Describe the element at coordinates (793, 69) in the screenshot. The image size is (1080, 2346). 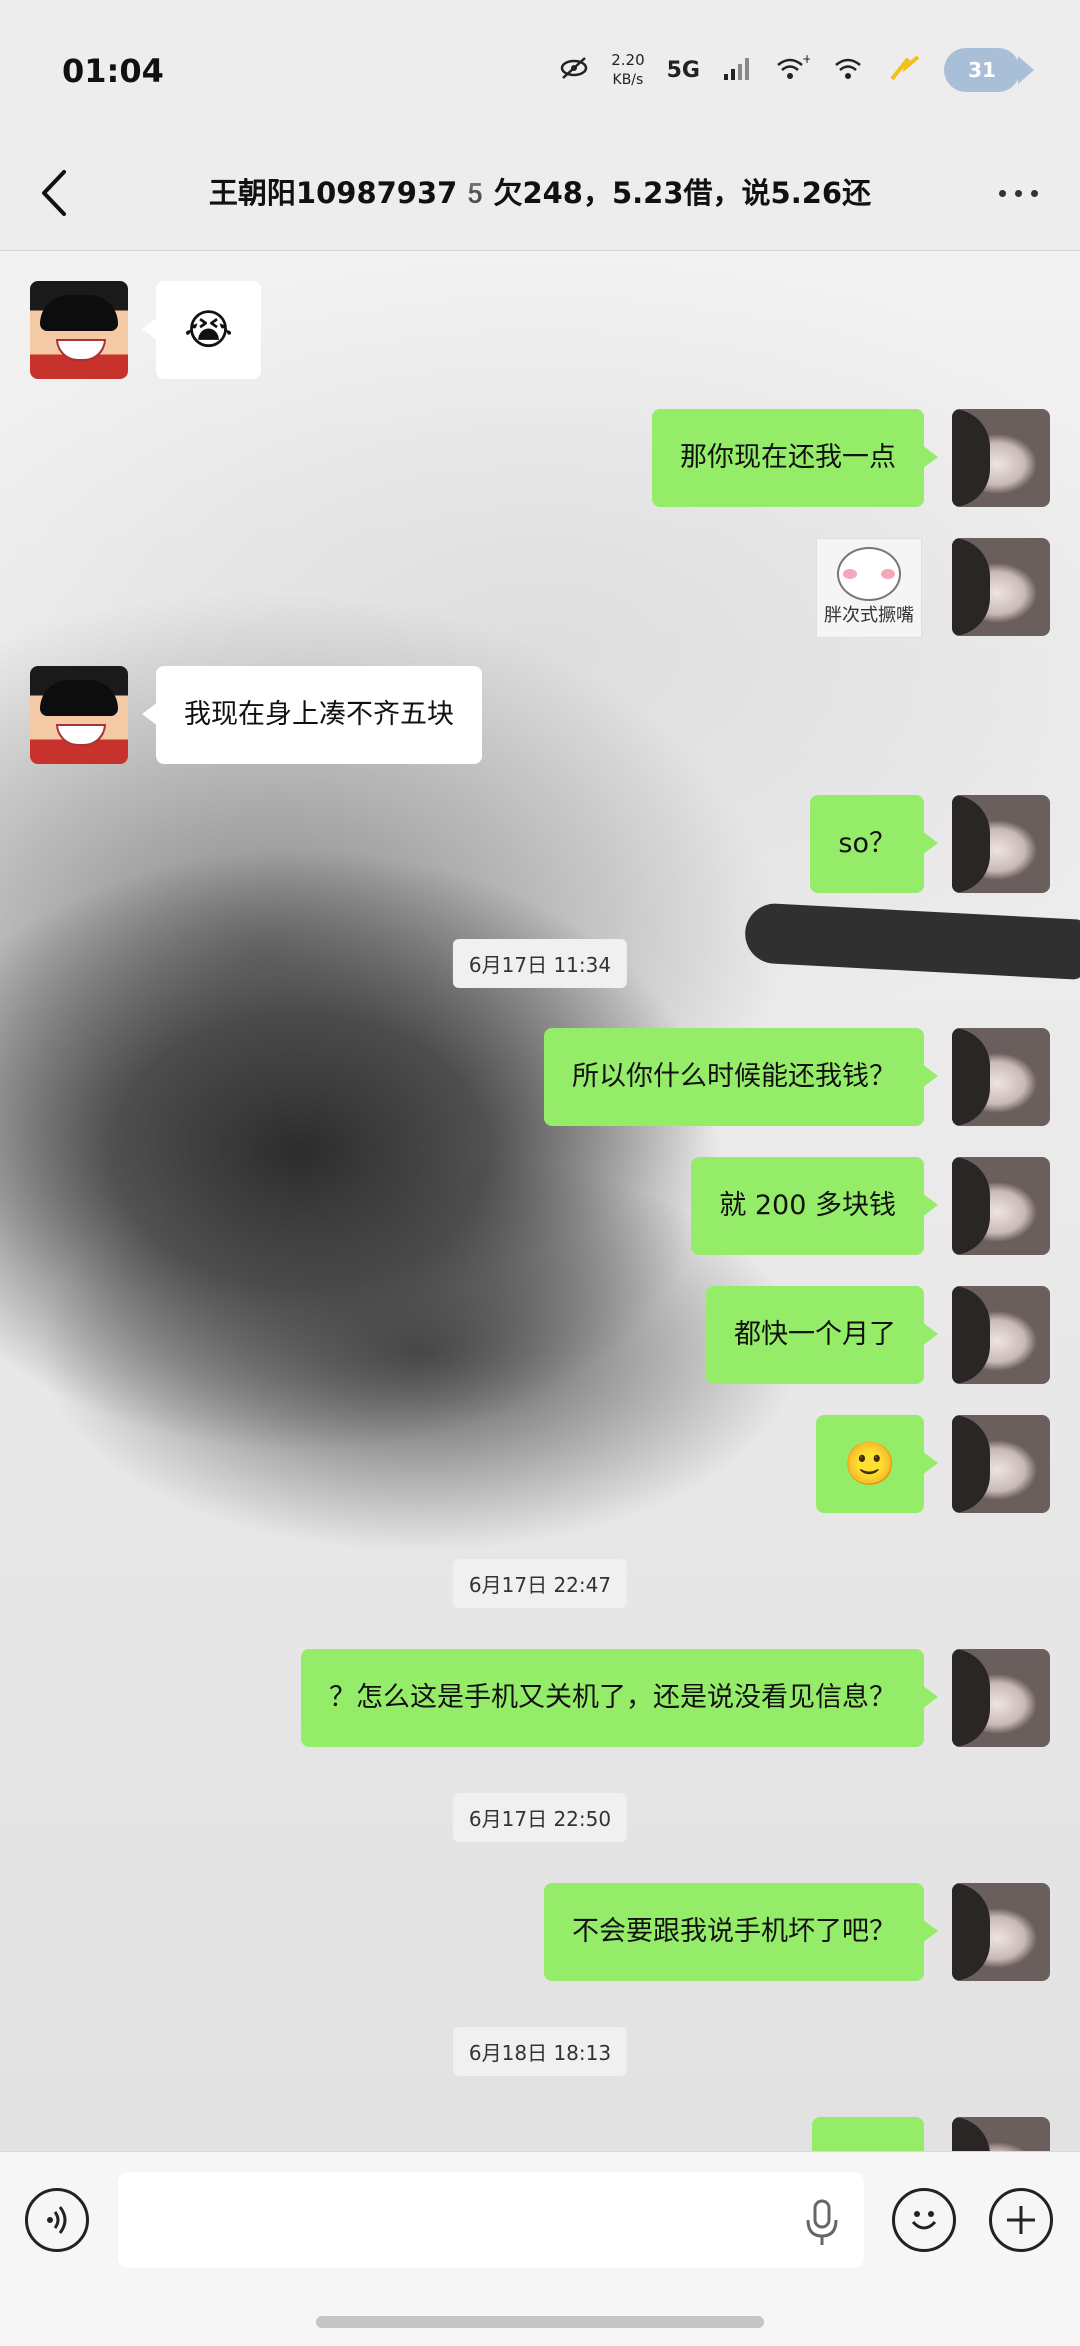
I see `wifi-plus-icon: +` at that location.